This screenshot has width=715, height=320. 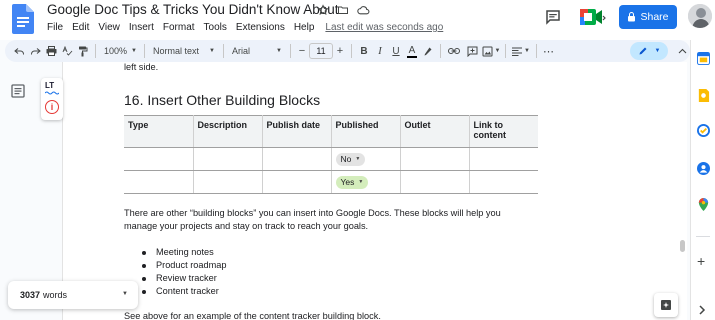 What do you see at coordinates (321, 51) in the screenshot?
I see `font-size-input: 11` at bounding box center [321, 51].